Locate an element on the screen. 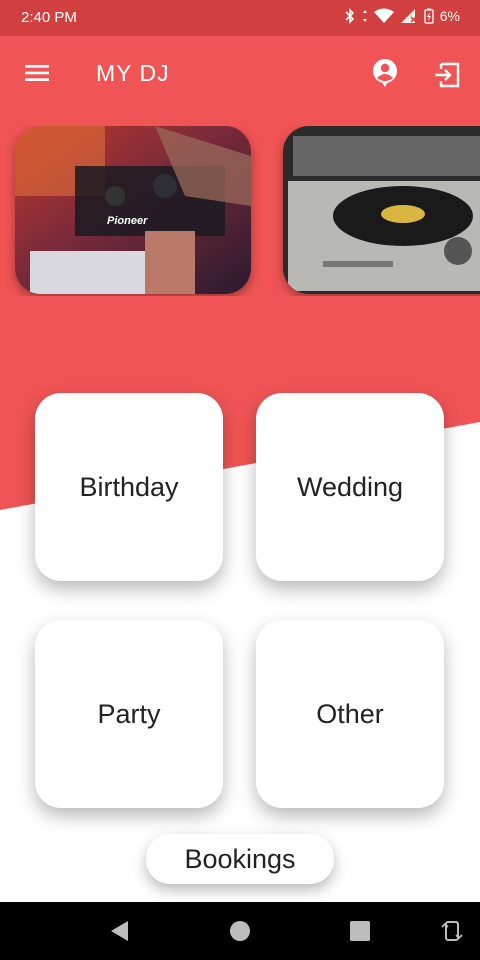  logout-icon is located at coordinates (447, 75).